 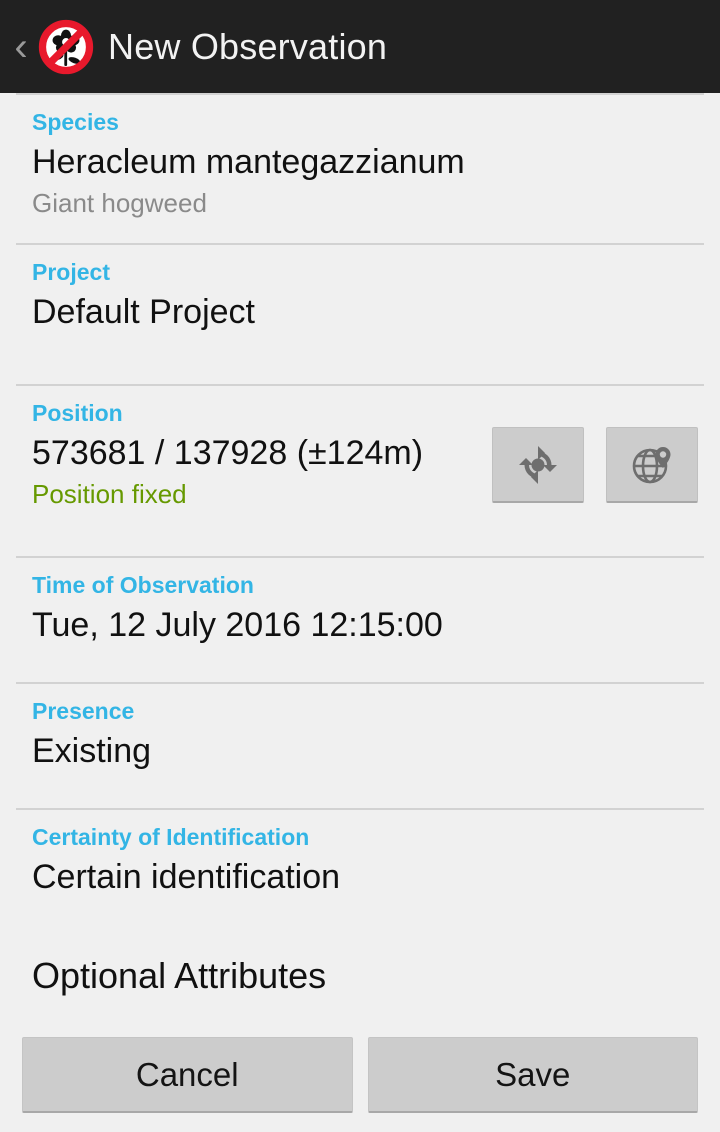 I want to click on time-value: Tue, 12 July 2016 12:15:00, so click(x=237, y=625).